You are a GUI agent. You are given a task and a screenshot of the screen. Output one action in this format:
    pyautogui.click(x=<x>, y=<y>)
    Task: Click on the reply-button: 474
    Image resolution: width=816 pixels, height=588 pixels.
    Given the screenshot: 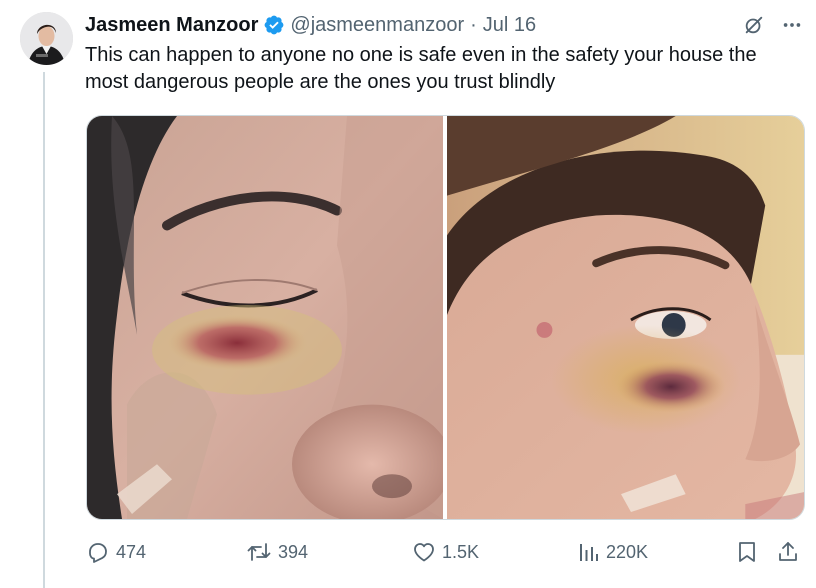 What is the action you would take?
    pyautogui.click(x=116, y=552)
    